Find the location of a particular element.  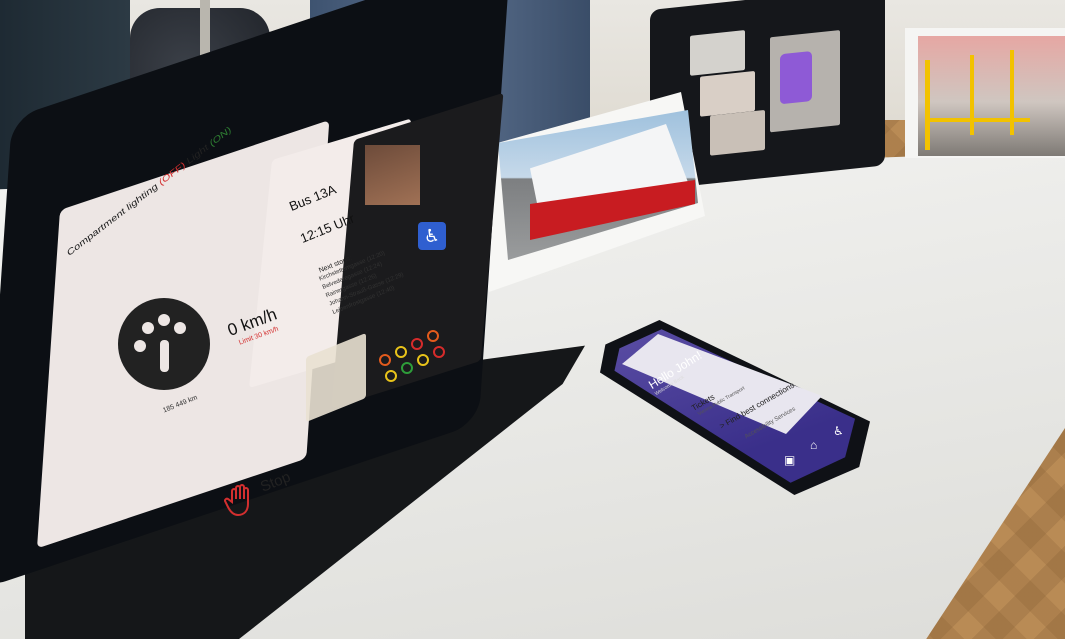

phone-in-video is located at coordinates (796, 77).